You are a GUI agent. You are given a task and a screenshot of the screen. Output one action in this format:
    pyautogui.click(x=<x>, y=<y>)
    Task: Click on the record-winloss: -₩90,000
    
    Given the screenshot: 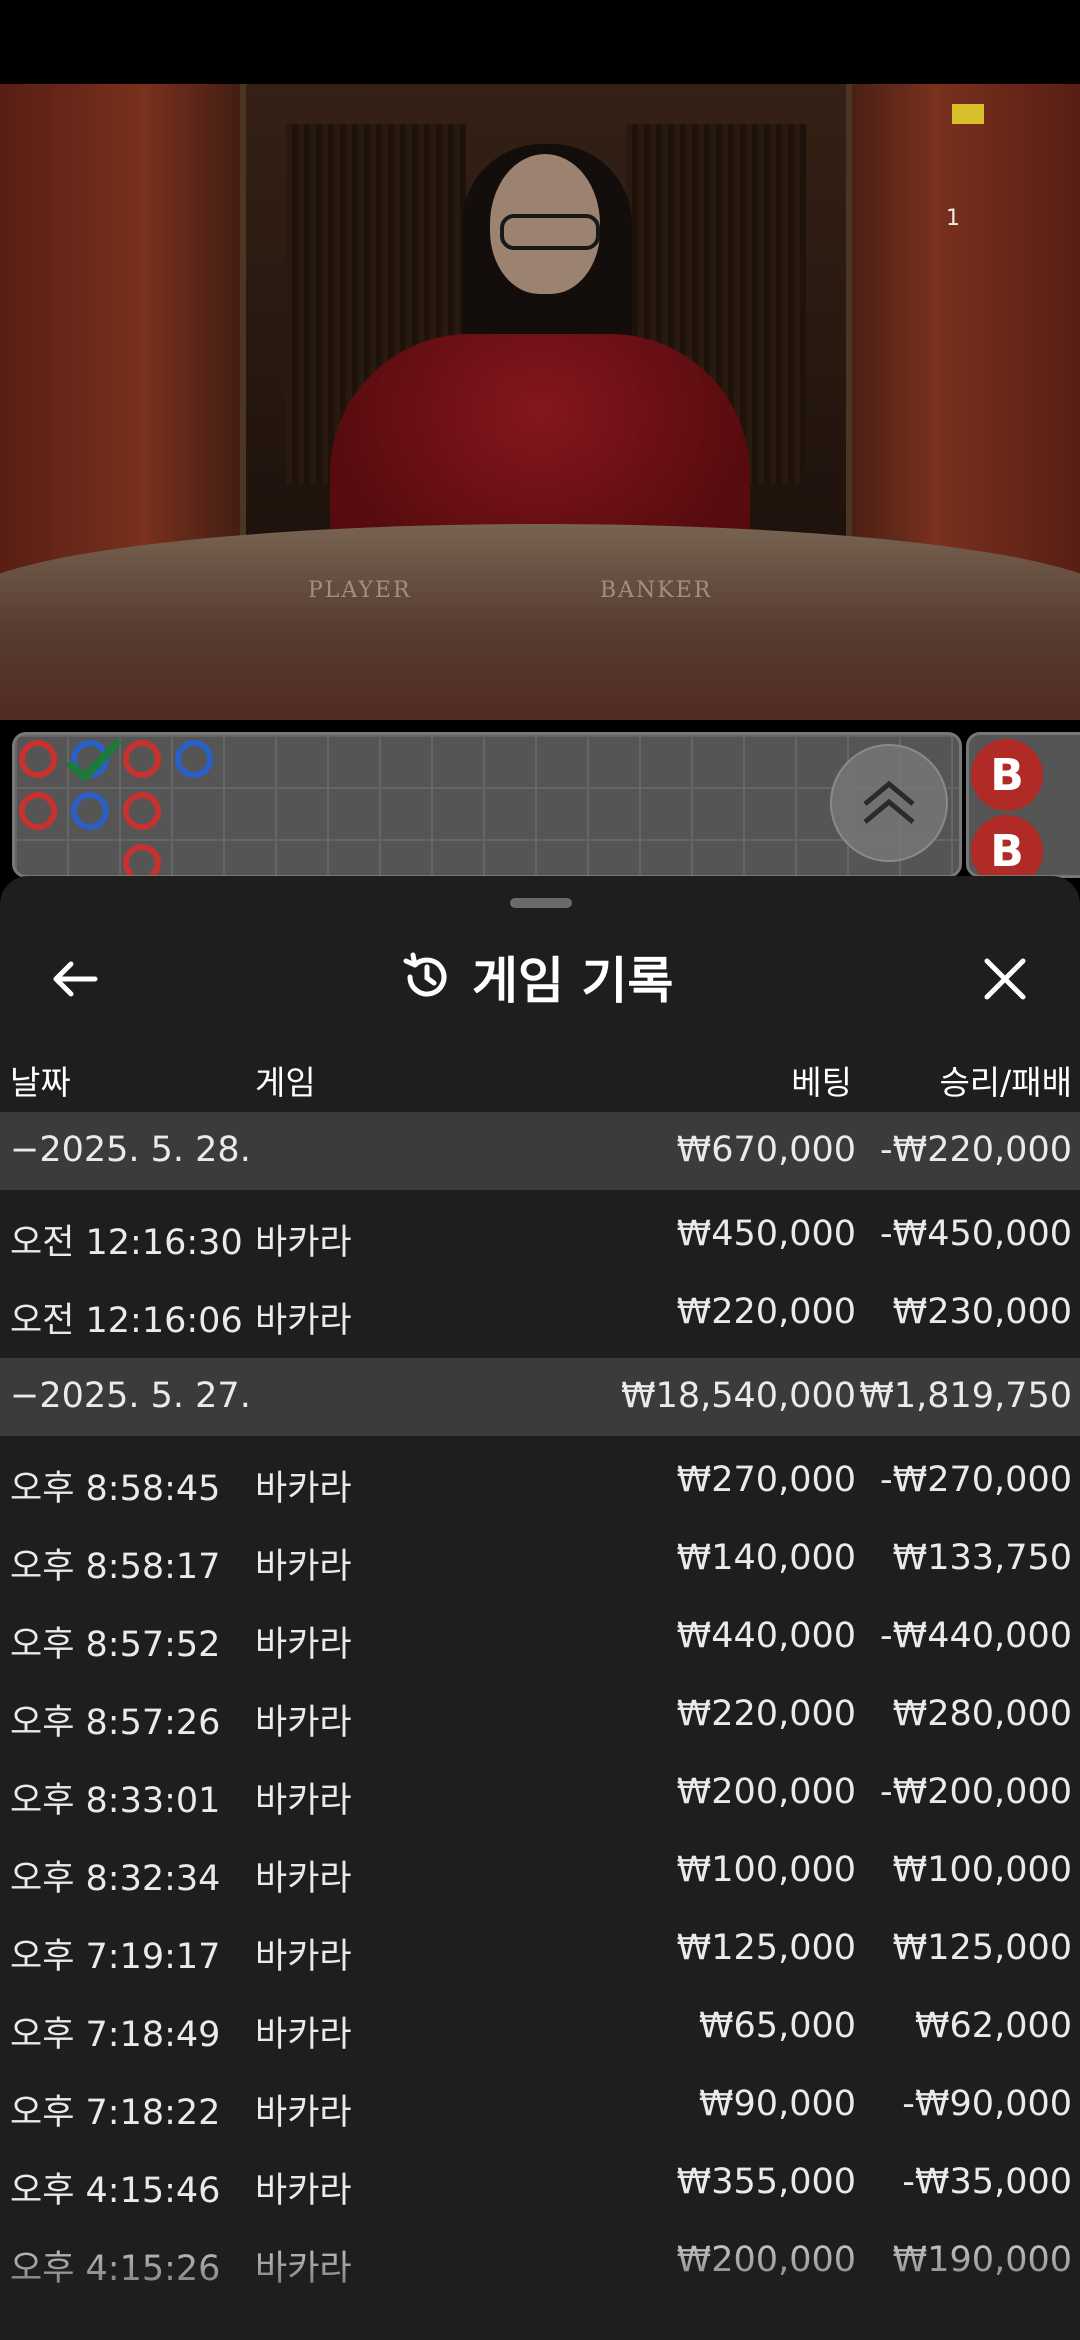 What is the action you would take?
    pyautogui.click(x=987, y=2104)
    